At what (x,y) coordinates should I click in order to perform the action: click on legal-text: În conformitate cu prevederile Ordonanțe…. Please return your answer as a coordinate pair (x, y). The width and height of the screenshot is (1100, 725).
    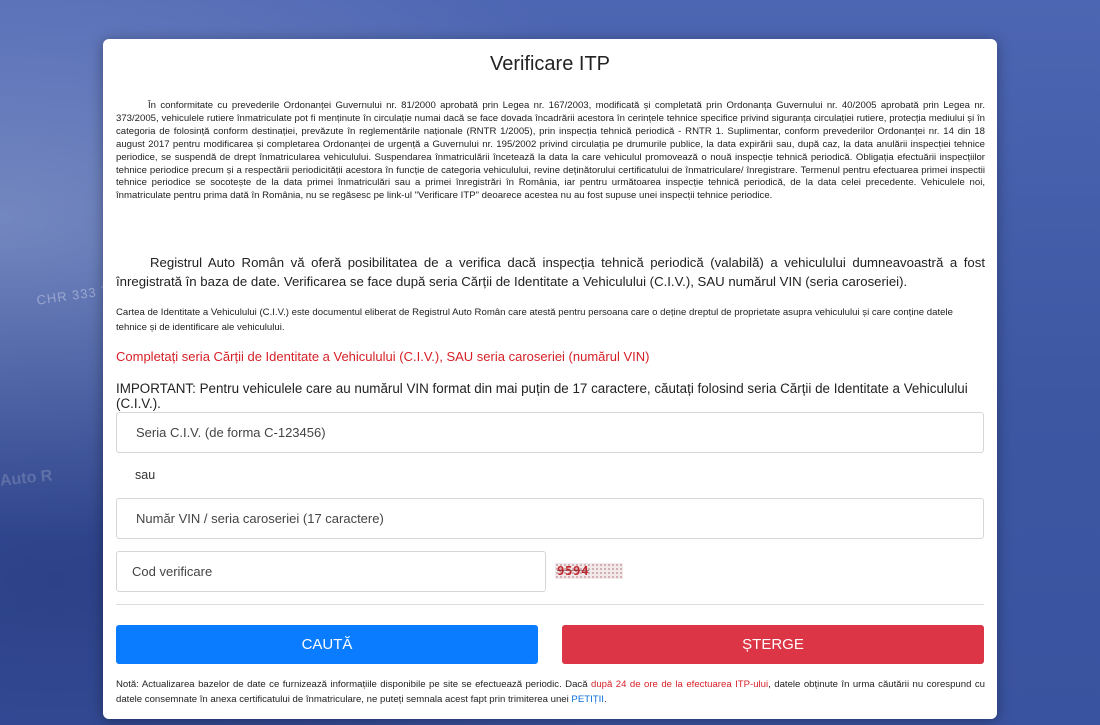
    Looking at the image, I should click on (550, 151).